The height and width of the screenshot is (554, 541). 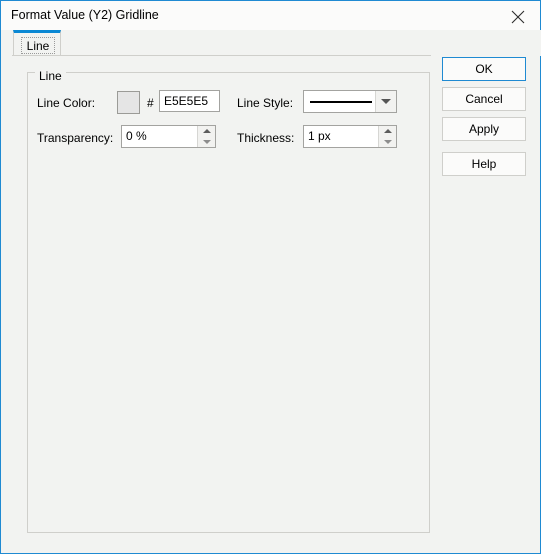 I want to click on tab-page-divider, so click(x=221, y=57).